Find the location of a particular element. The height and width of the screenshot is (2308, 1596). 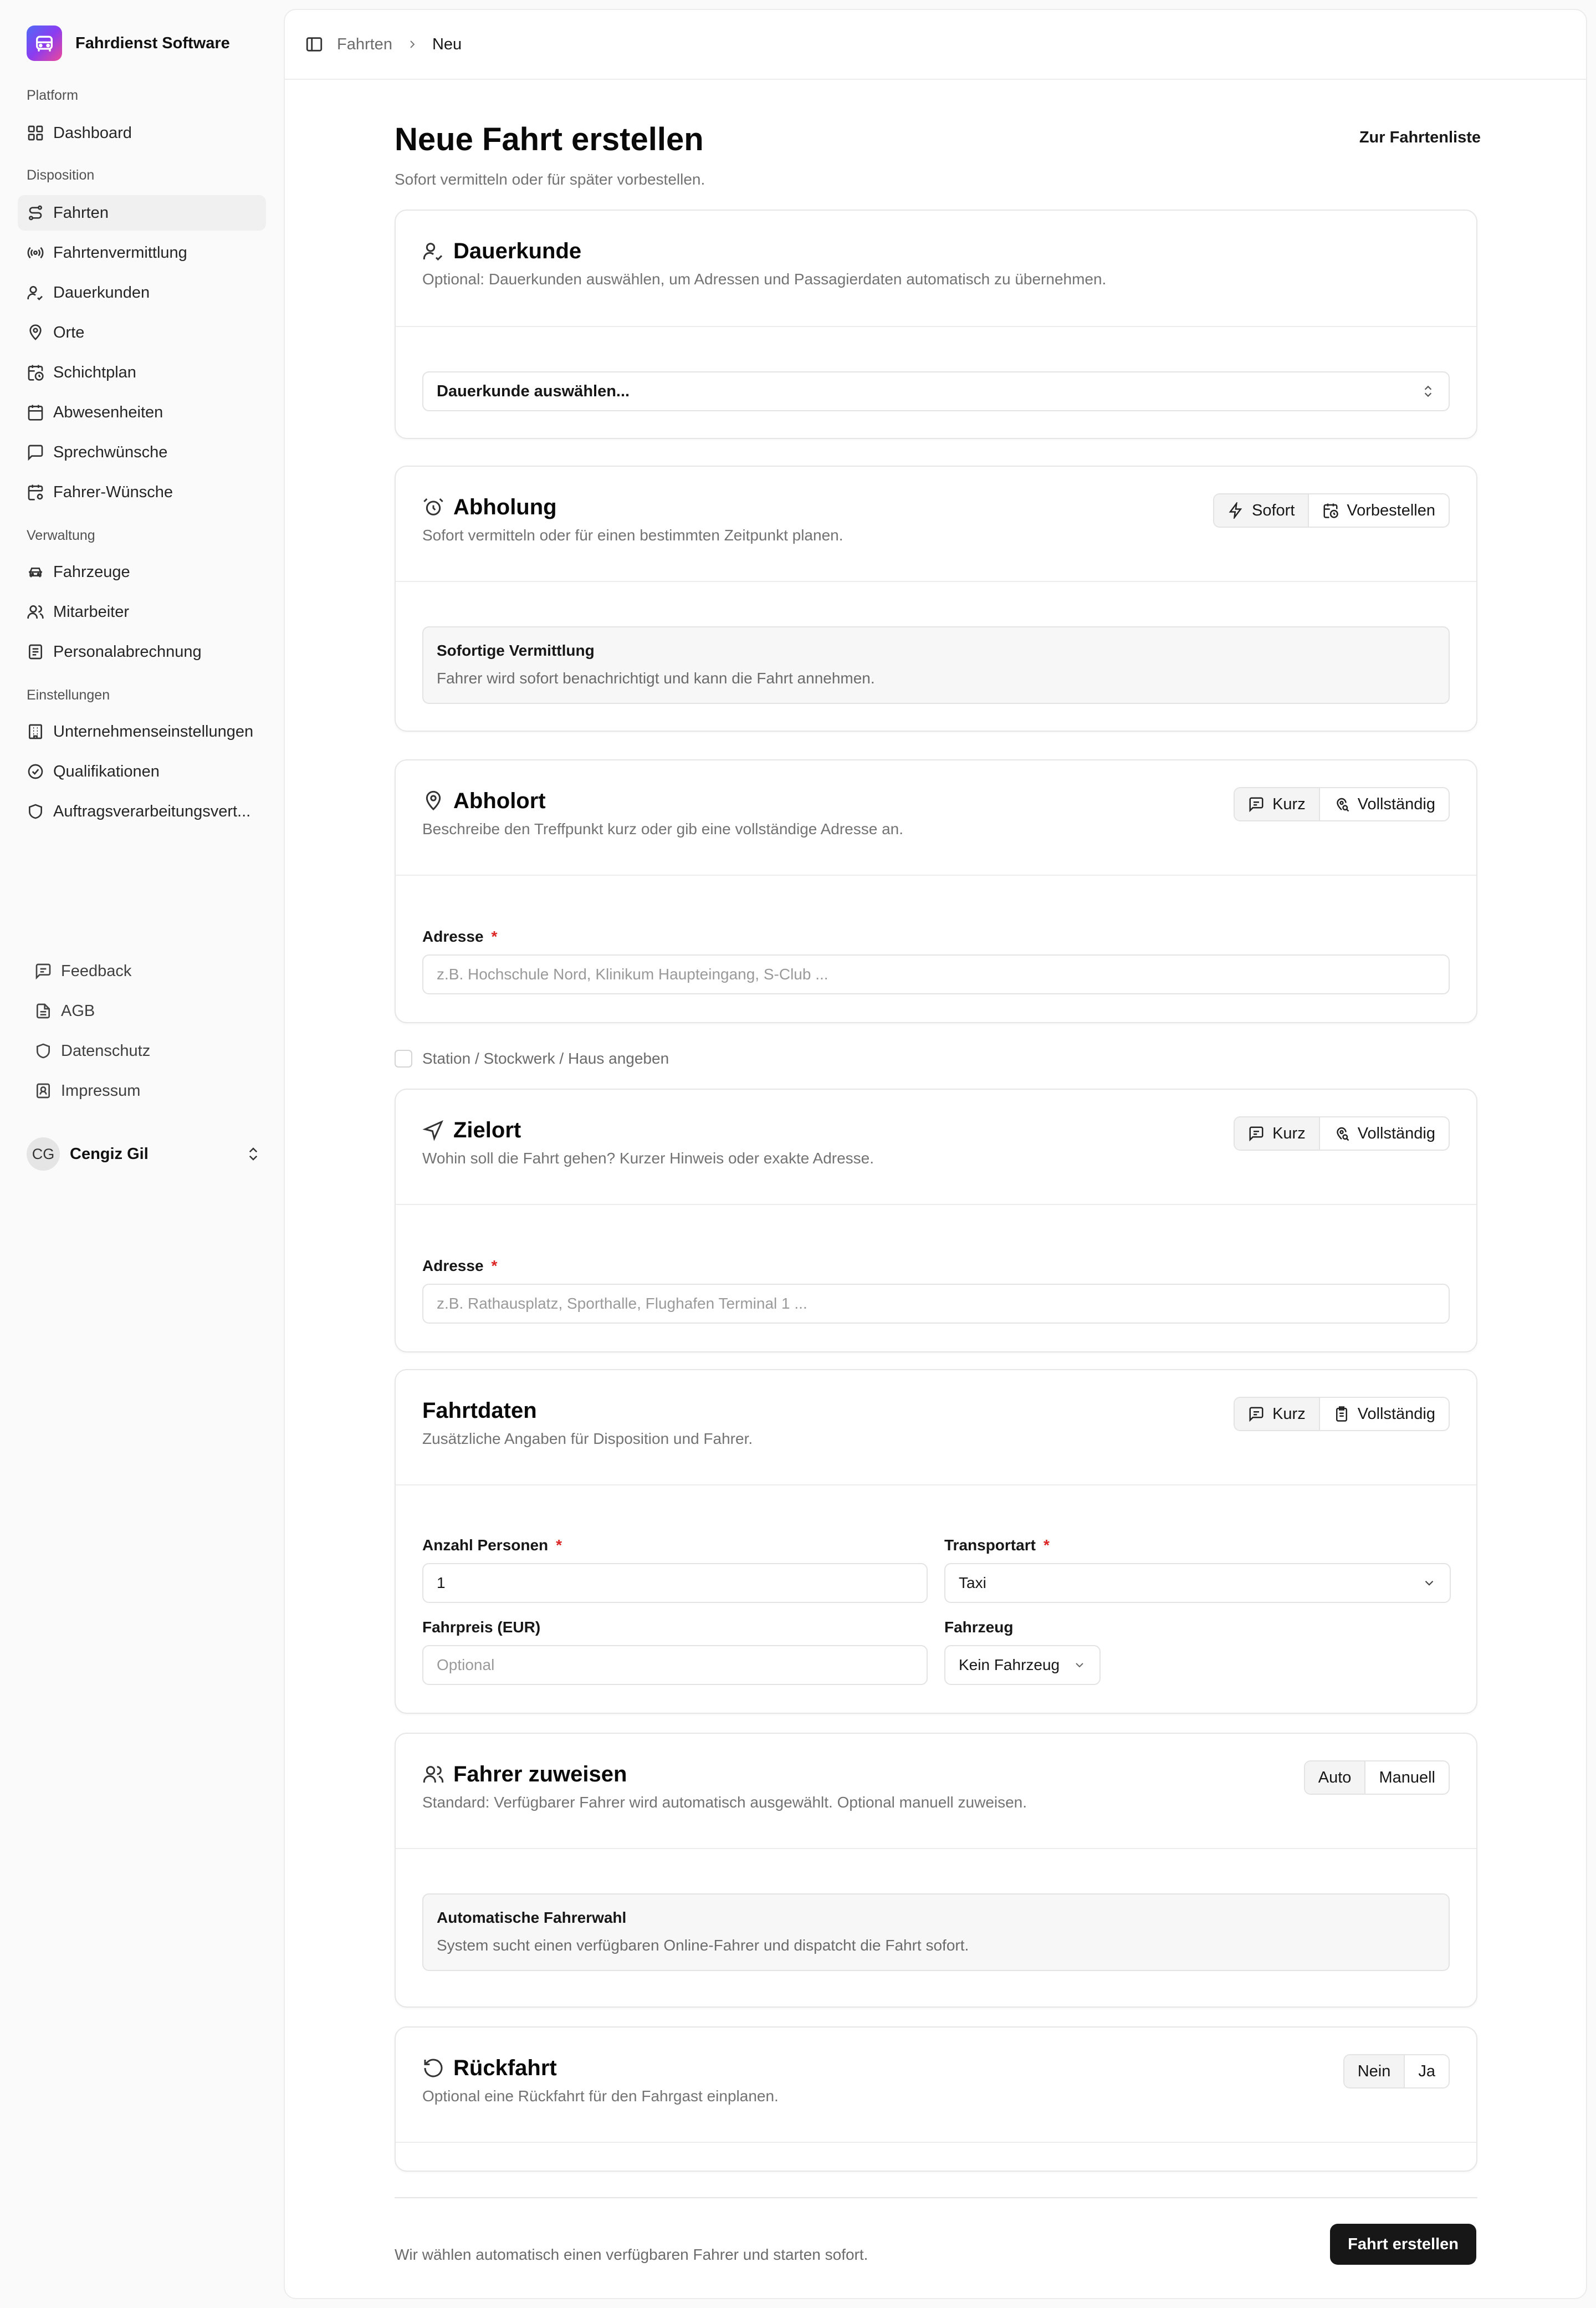

user-name: Cengiz Gil is located at coordinates (109, 1154).